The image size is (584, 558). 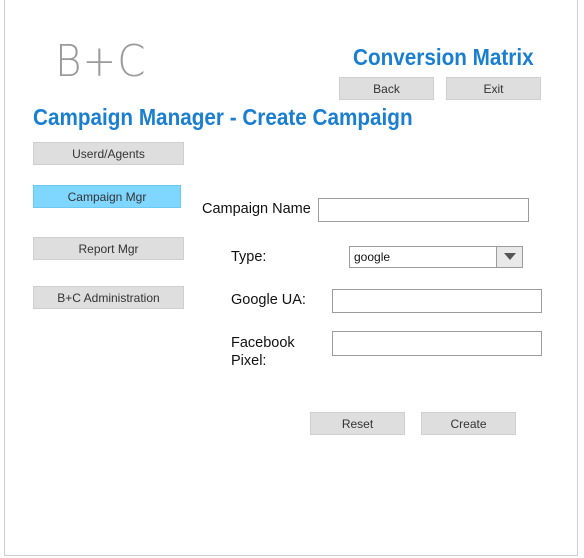 What do you see at coordinates (108, 248) in the screenshot?
I see `sidebar-item-report-mgr: Report Mgr` at bounding box center [108, 248].